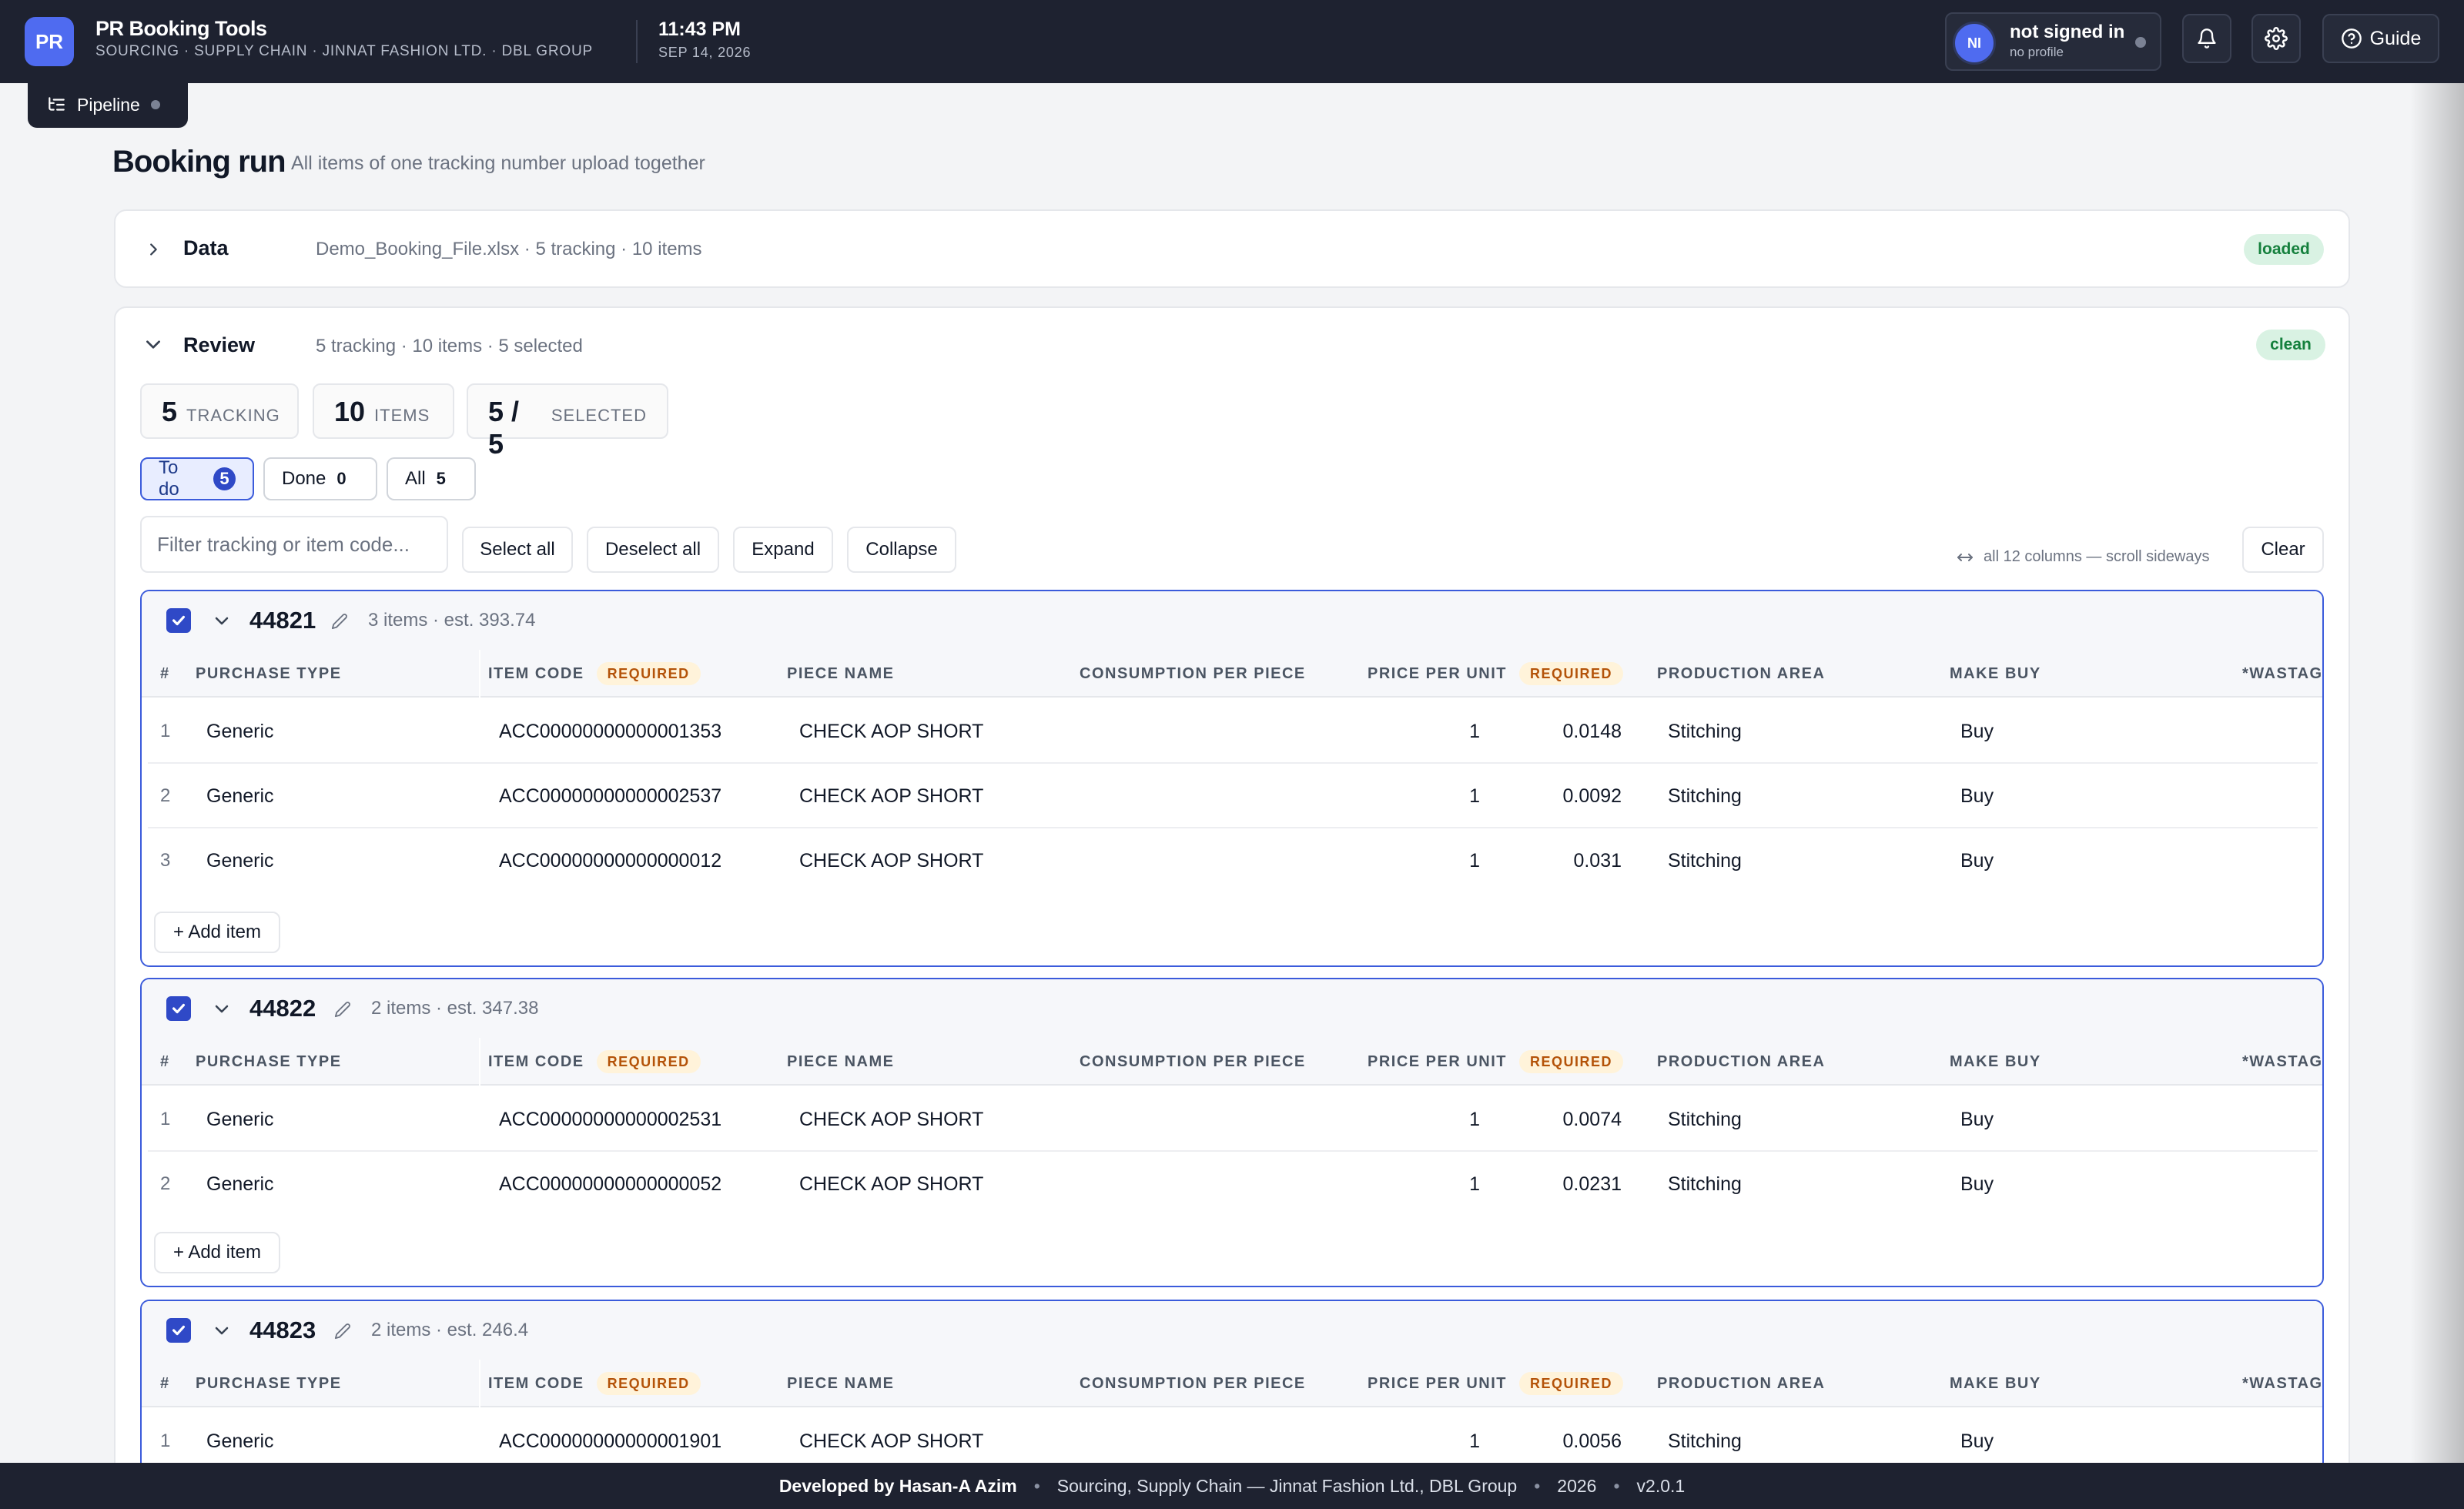  Describe the element at coordinates (1577, 1485) in the screenshot. I see `footer-year: 2026` at that location.